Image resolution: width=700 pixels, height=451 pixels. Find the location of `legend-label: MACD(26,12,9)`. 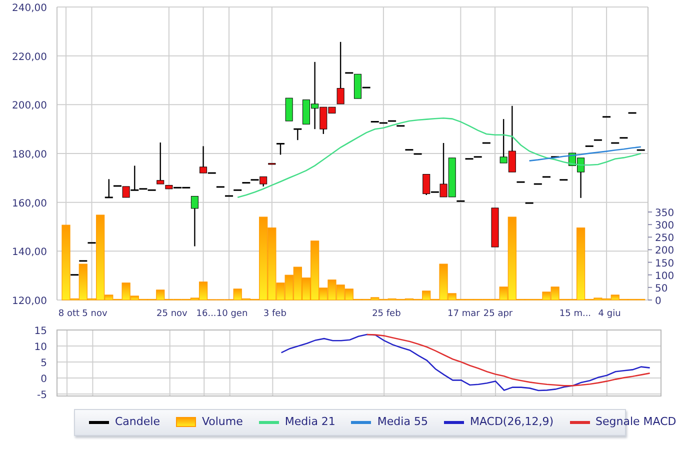

legend-label: MACD(26,12,9) is located at coordinates (512, 422).